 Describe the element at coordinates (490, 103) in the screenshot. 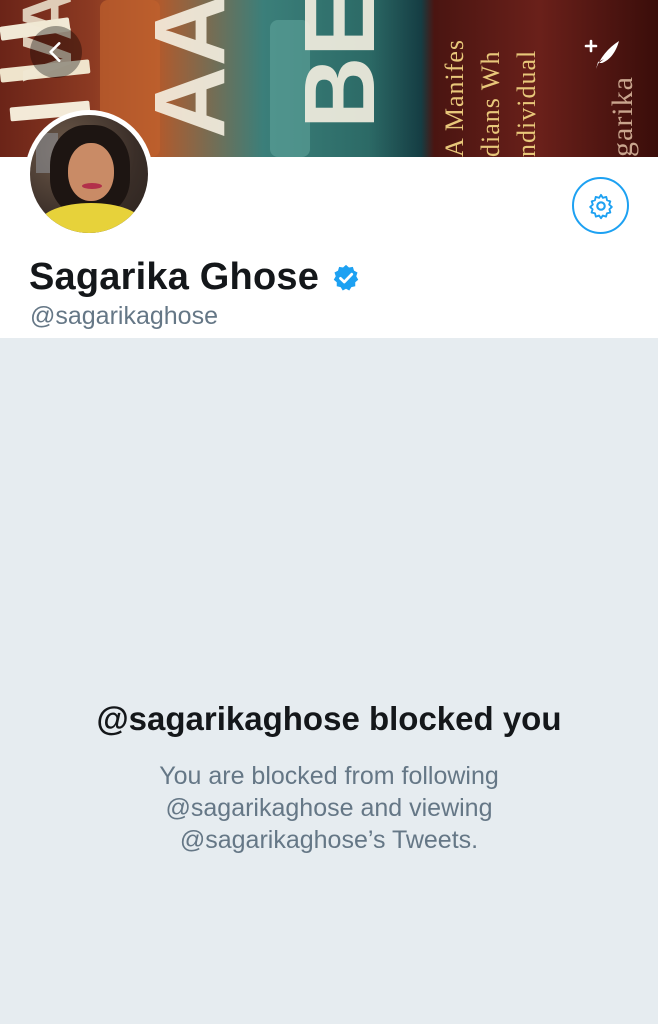

I see `banner-book-text: dians Wh` at that location.